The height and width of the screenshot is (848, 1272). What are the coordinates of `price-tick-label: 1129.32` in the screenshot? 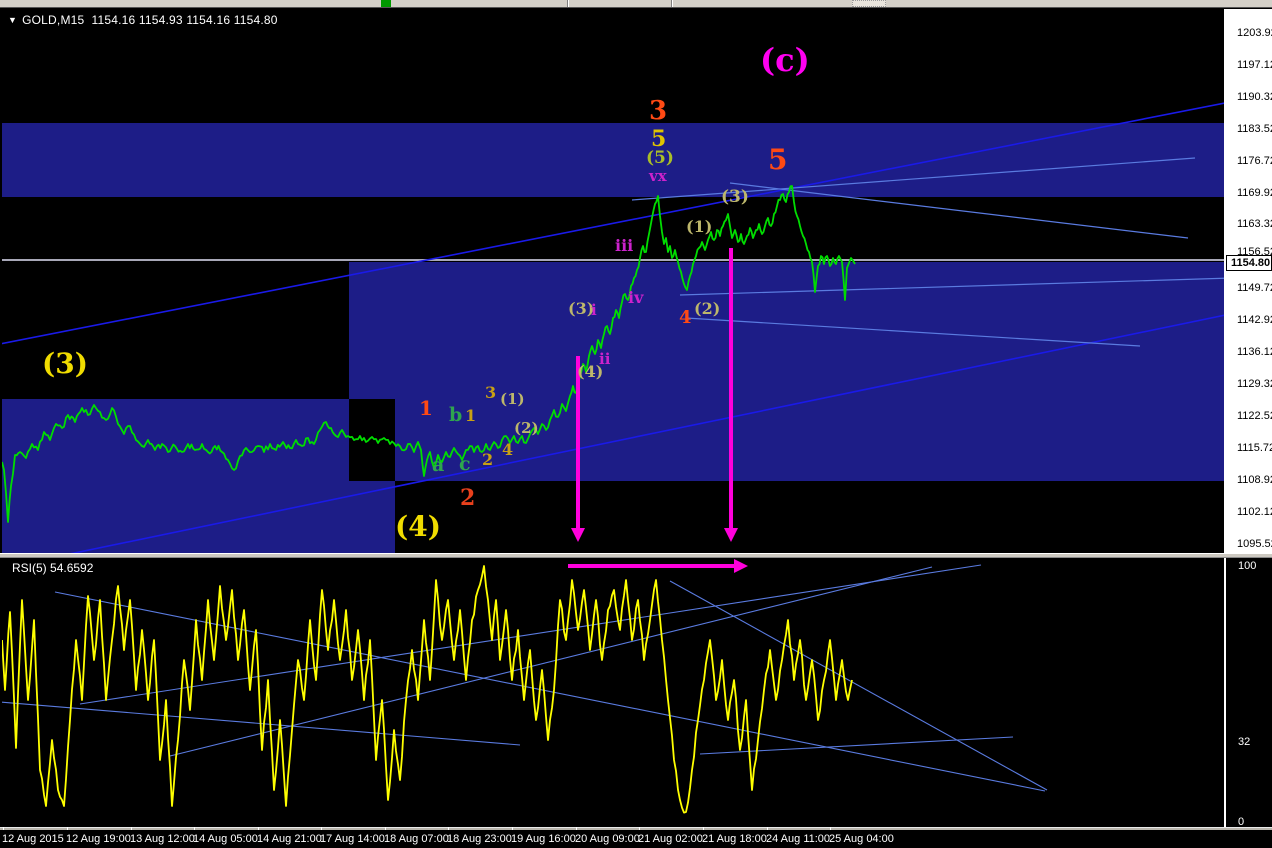 It's located at (1254, 384).